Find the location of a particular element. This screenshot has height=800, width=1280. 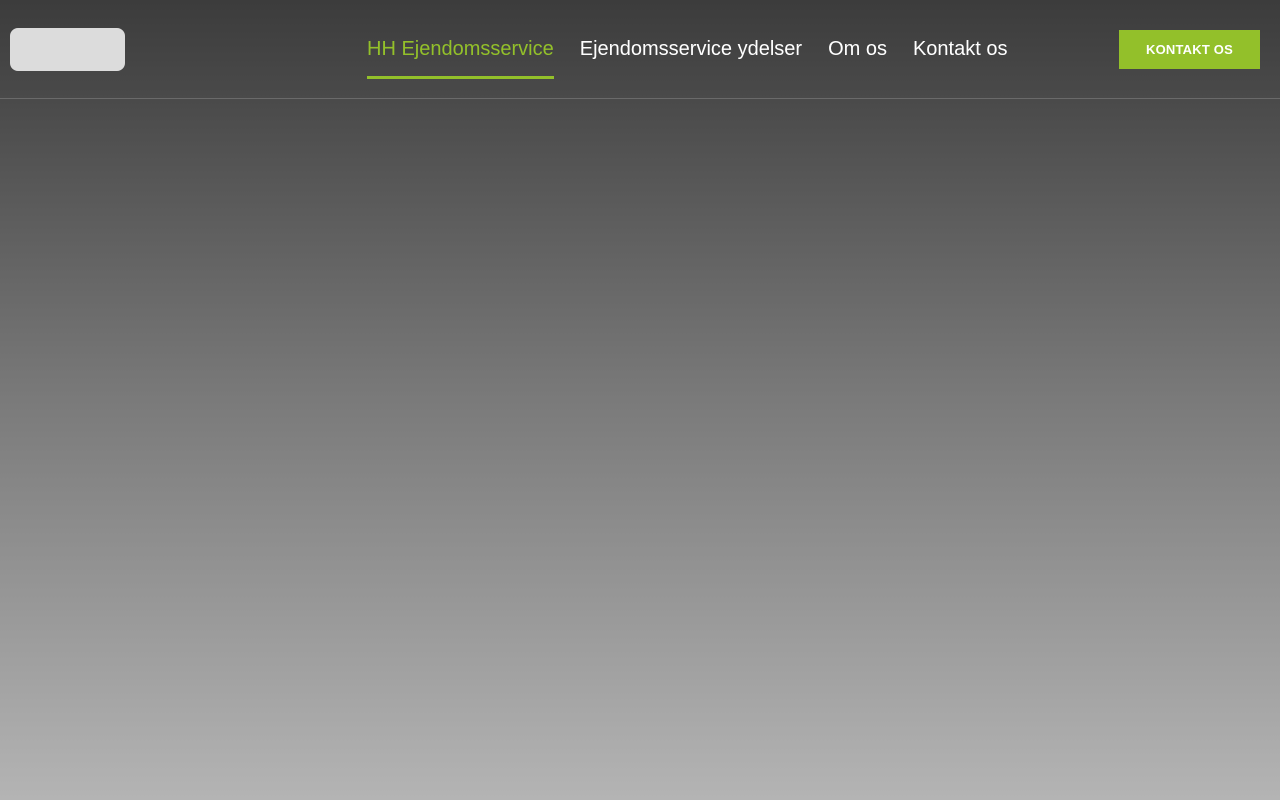

nav-item-about: Om os is located at coordinates (857, 39).